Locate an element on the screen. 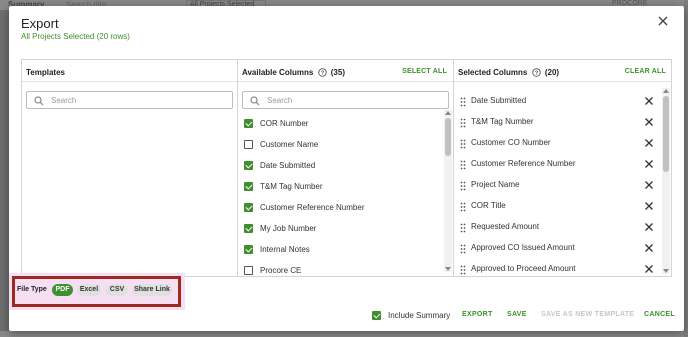 Image resolution: width=688 pixels, height=337 pixels. templates-header-label: Templates is located at coordinates (45, 72).